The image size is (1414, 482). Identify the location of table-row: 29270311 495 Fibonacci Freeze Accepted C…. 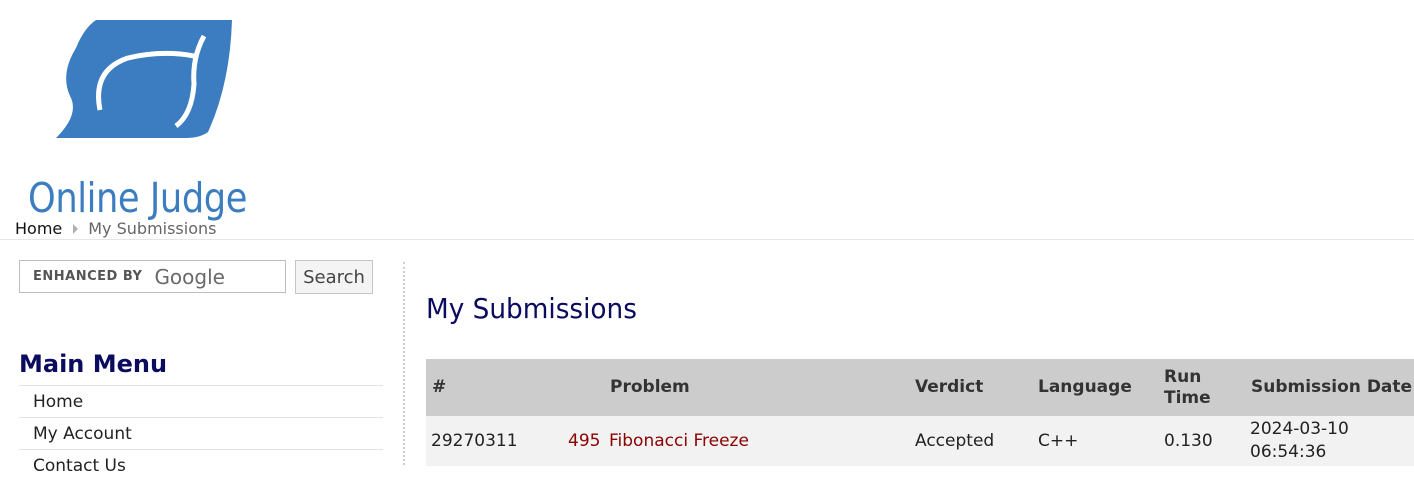
(920, 441).